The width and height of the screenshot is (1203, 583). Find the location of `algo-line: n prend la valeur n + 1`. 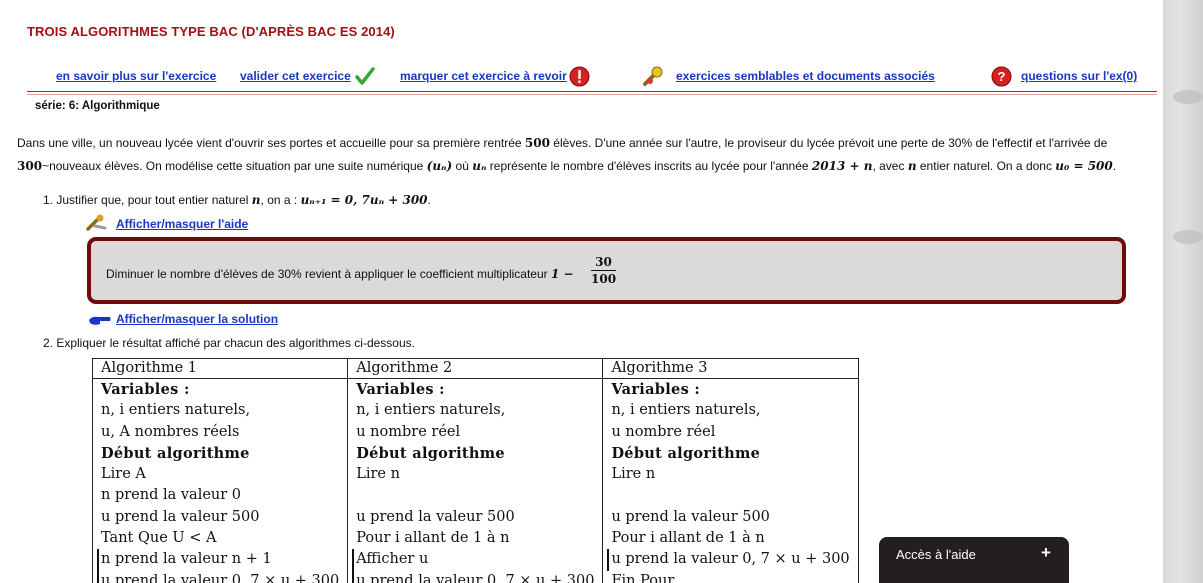

algo-line: n prend la valeur n + 1 is located at coordinates (217, 560).